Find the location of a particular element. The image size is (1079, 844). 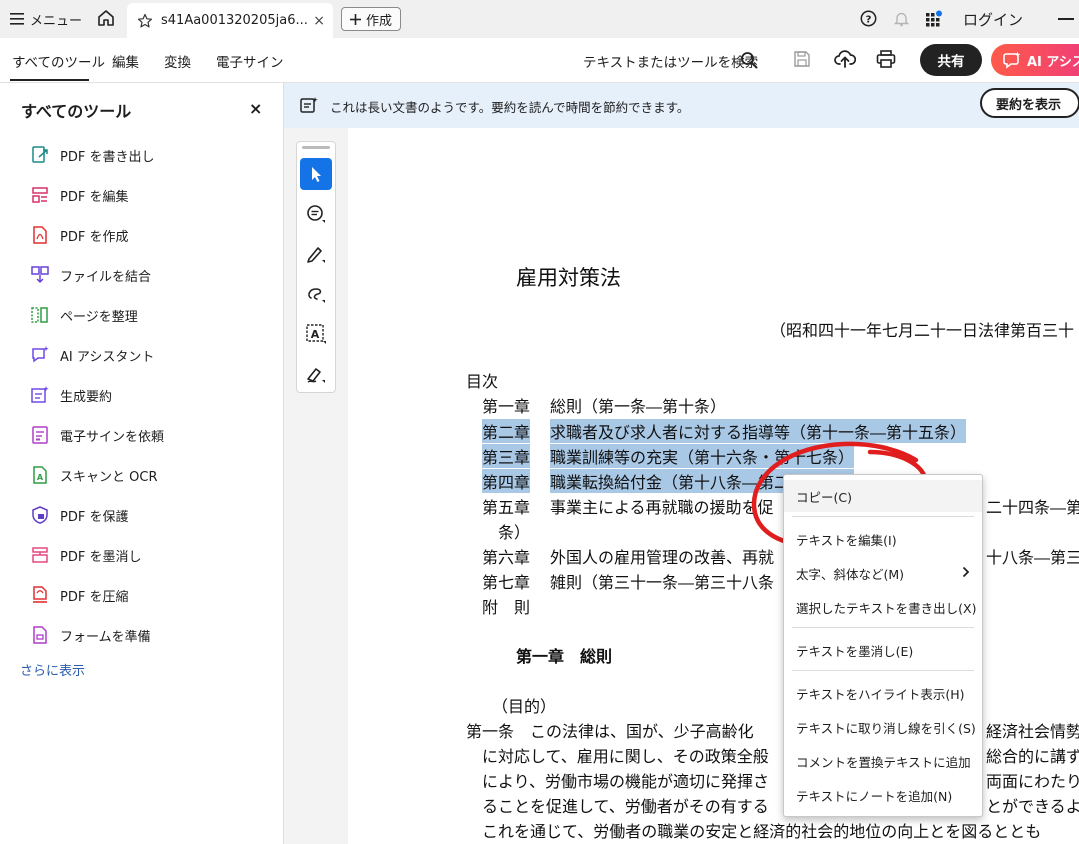

sidebar-item-export-pdf: PDF を書き出し is located at coordinates (92, 155).